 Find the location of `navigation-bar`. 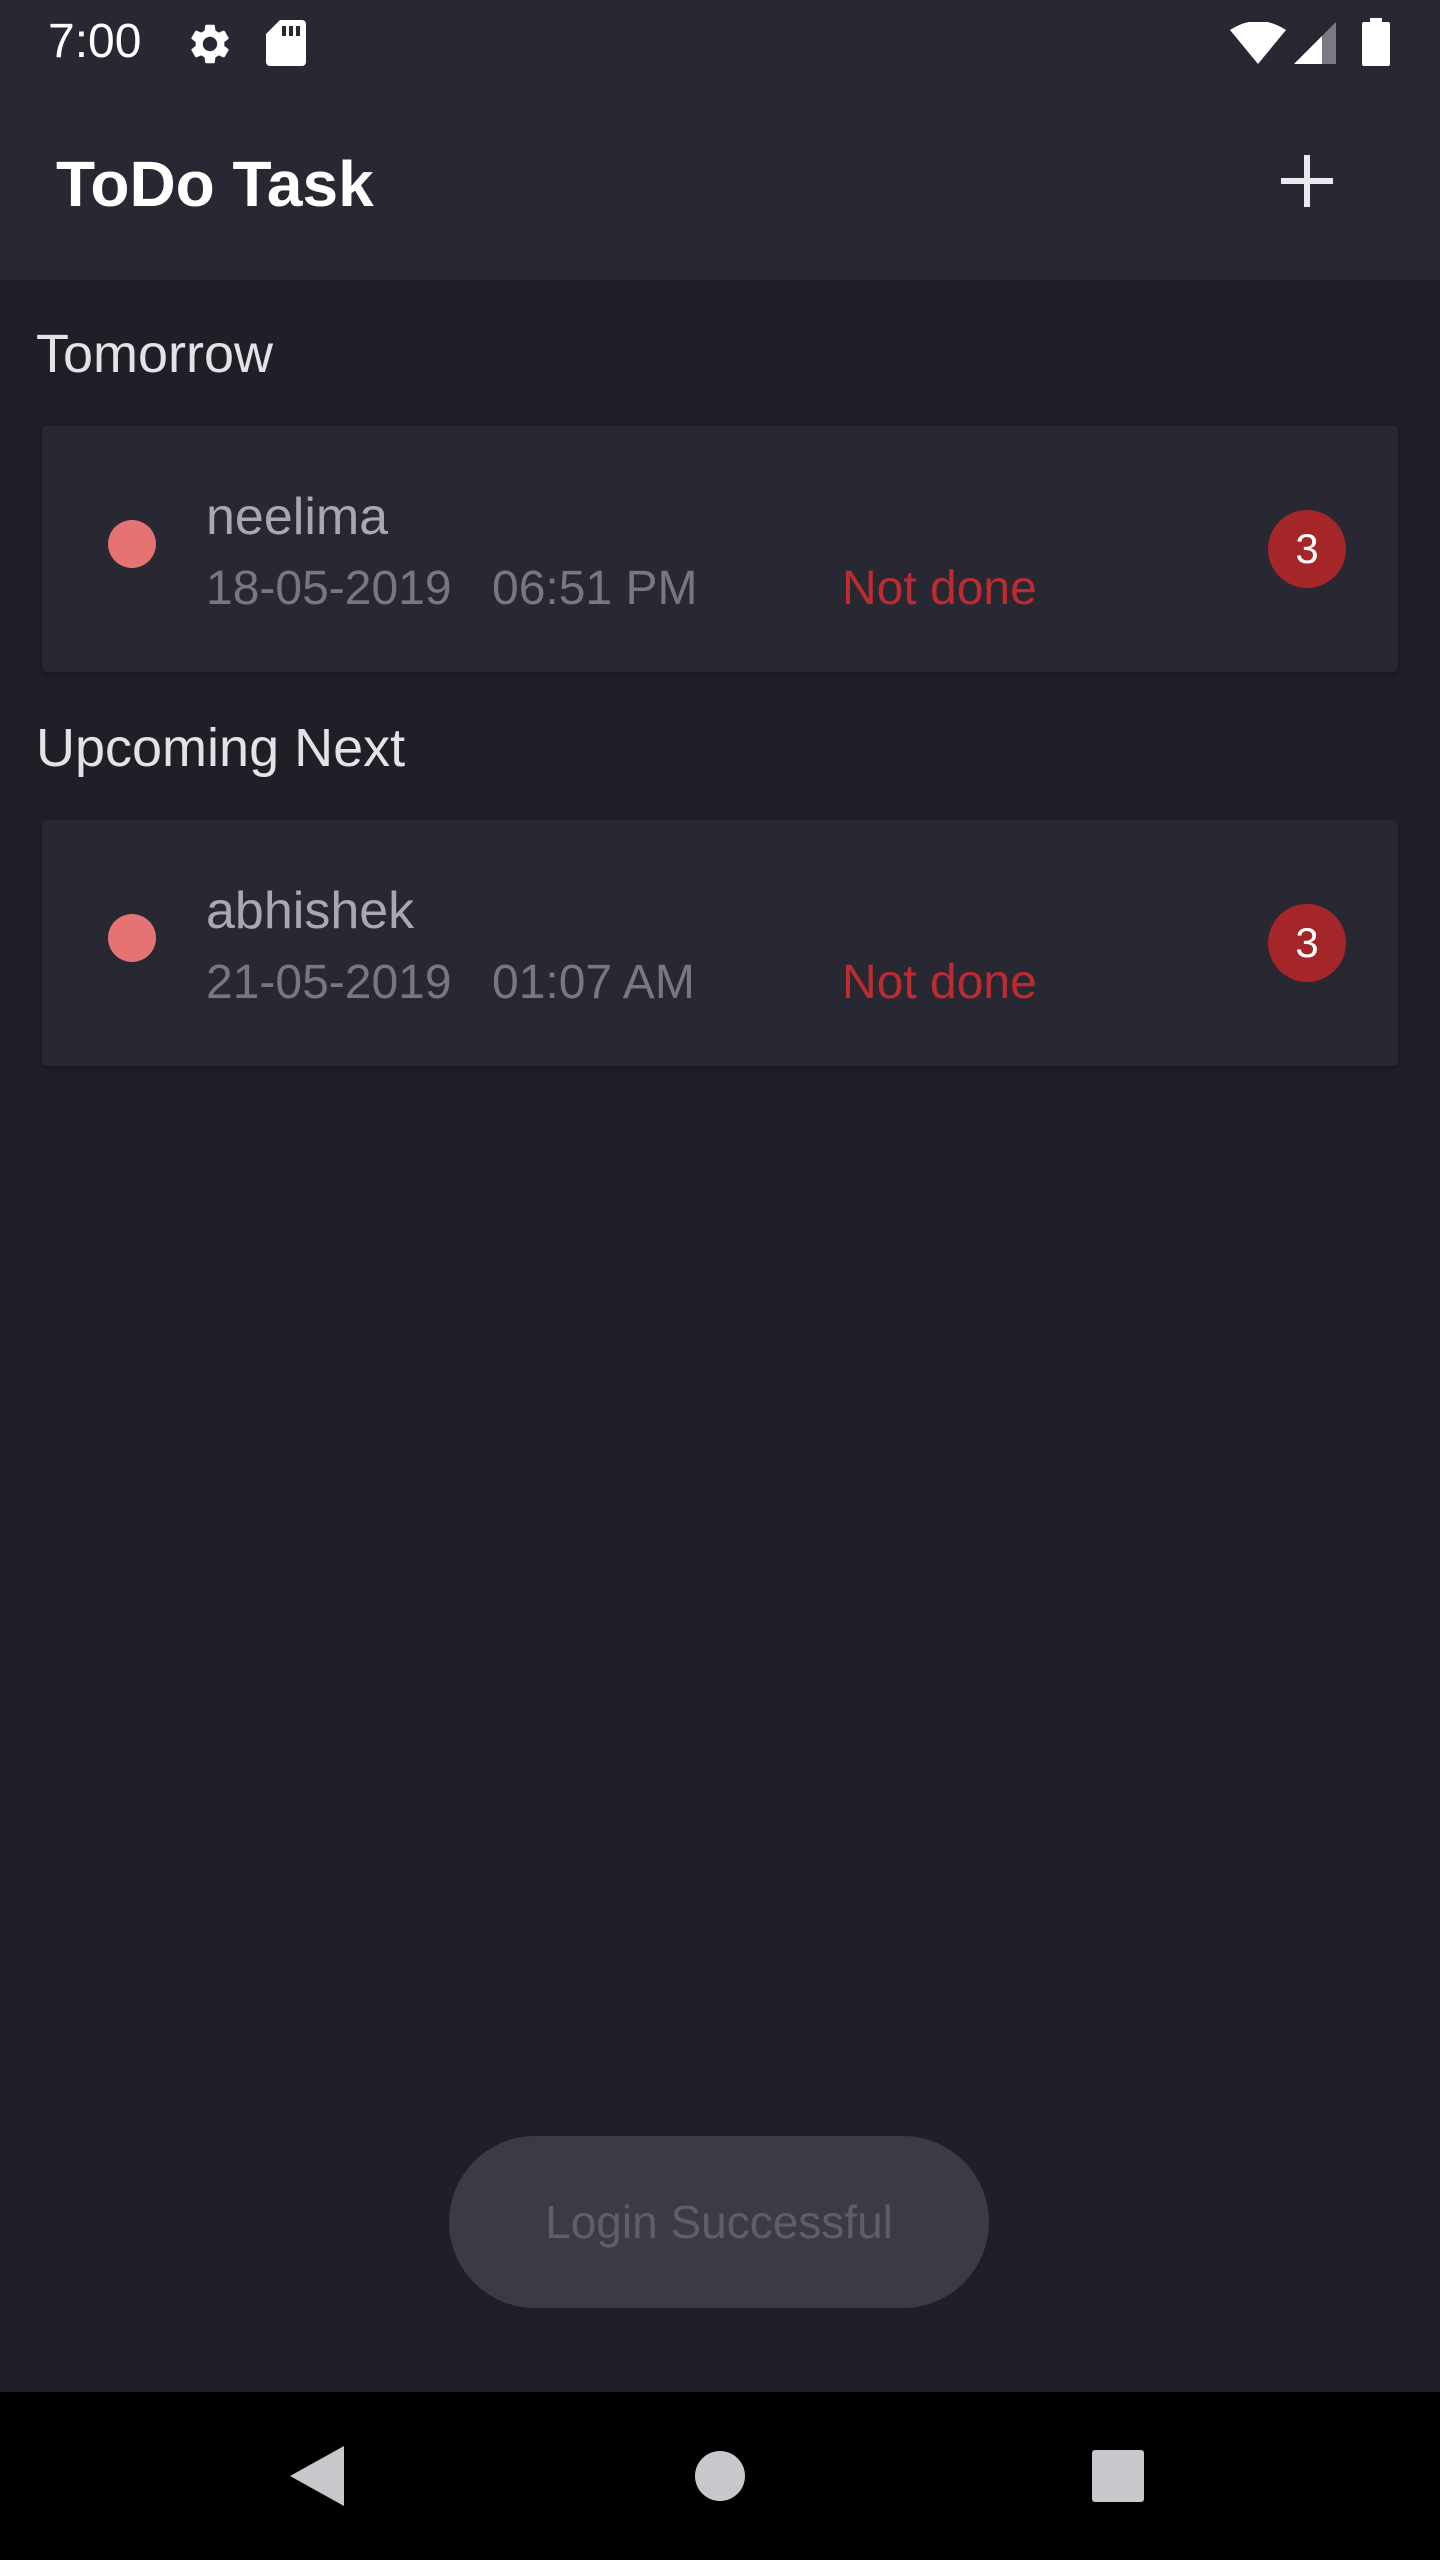

navigation-bar is located at coordinates (720, 2476).